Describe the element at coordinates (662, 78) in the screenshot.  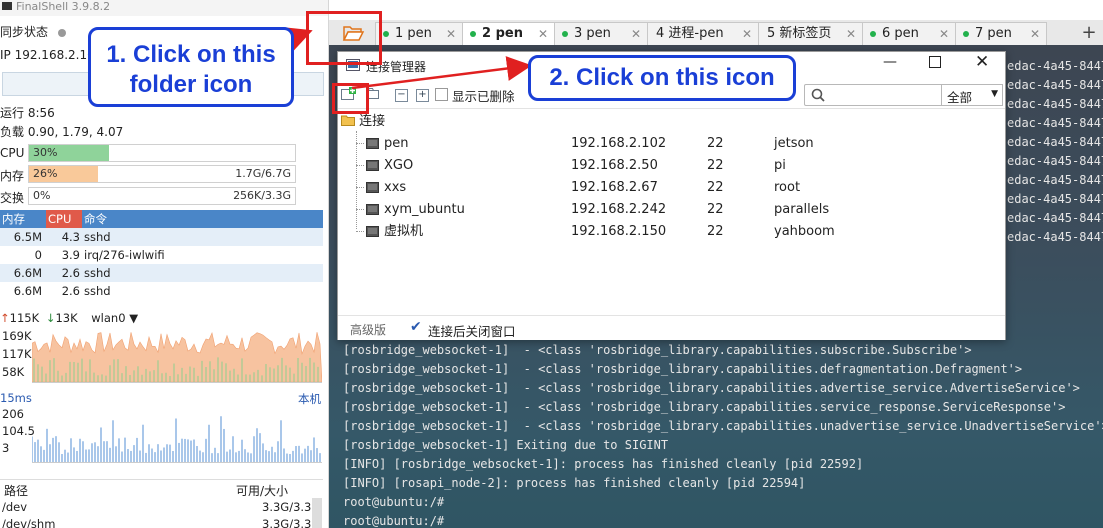
I see `step2-callout: 2. Click on this icon` at that location.